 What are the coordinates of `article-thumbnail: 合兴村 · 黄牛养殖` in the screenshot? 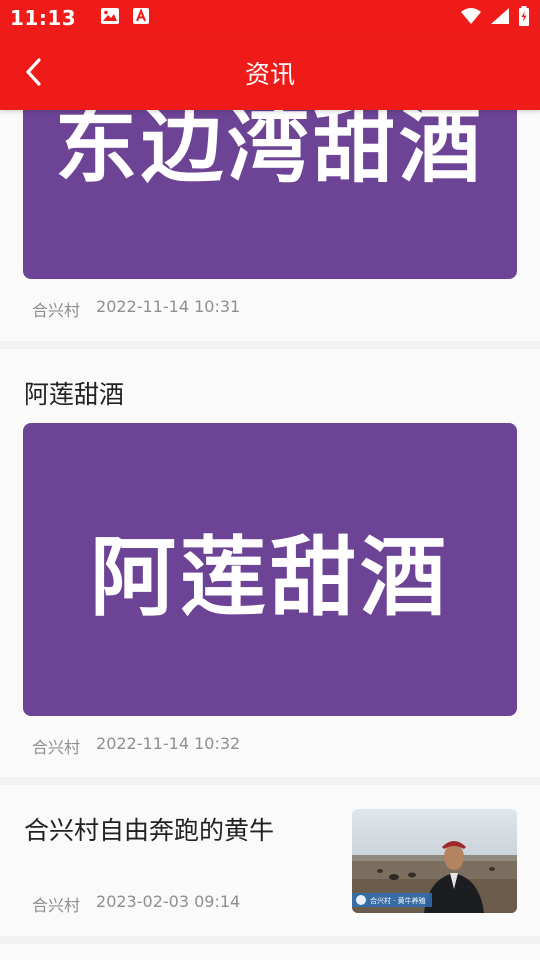 It's located at (434, 861).